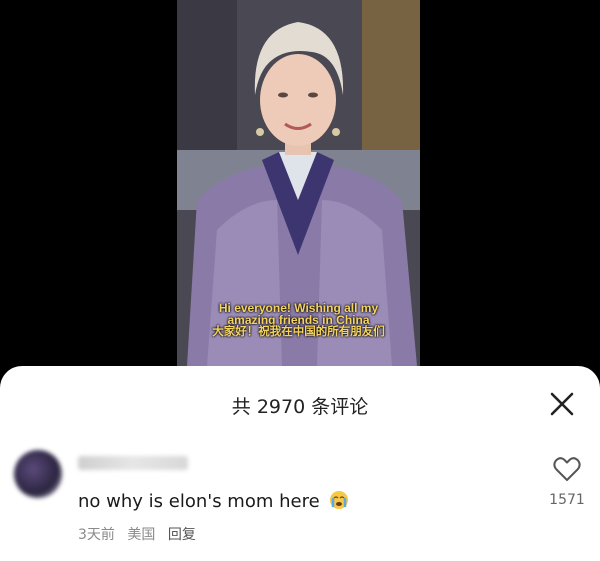 The width and height of the screenshot is (600, 561). I want to click on comment-text: no why is elon's mom here, so click(213, 501).